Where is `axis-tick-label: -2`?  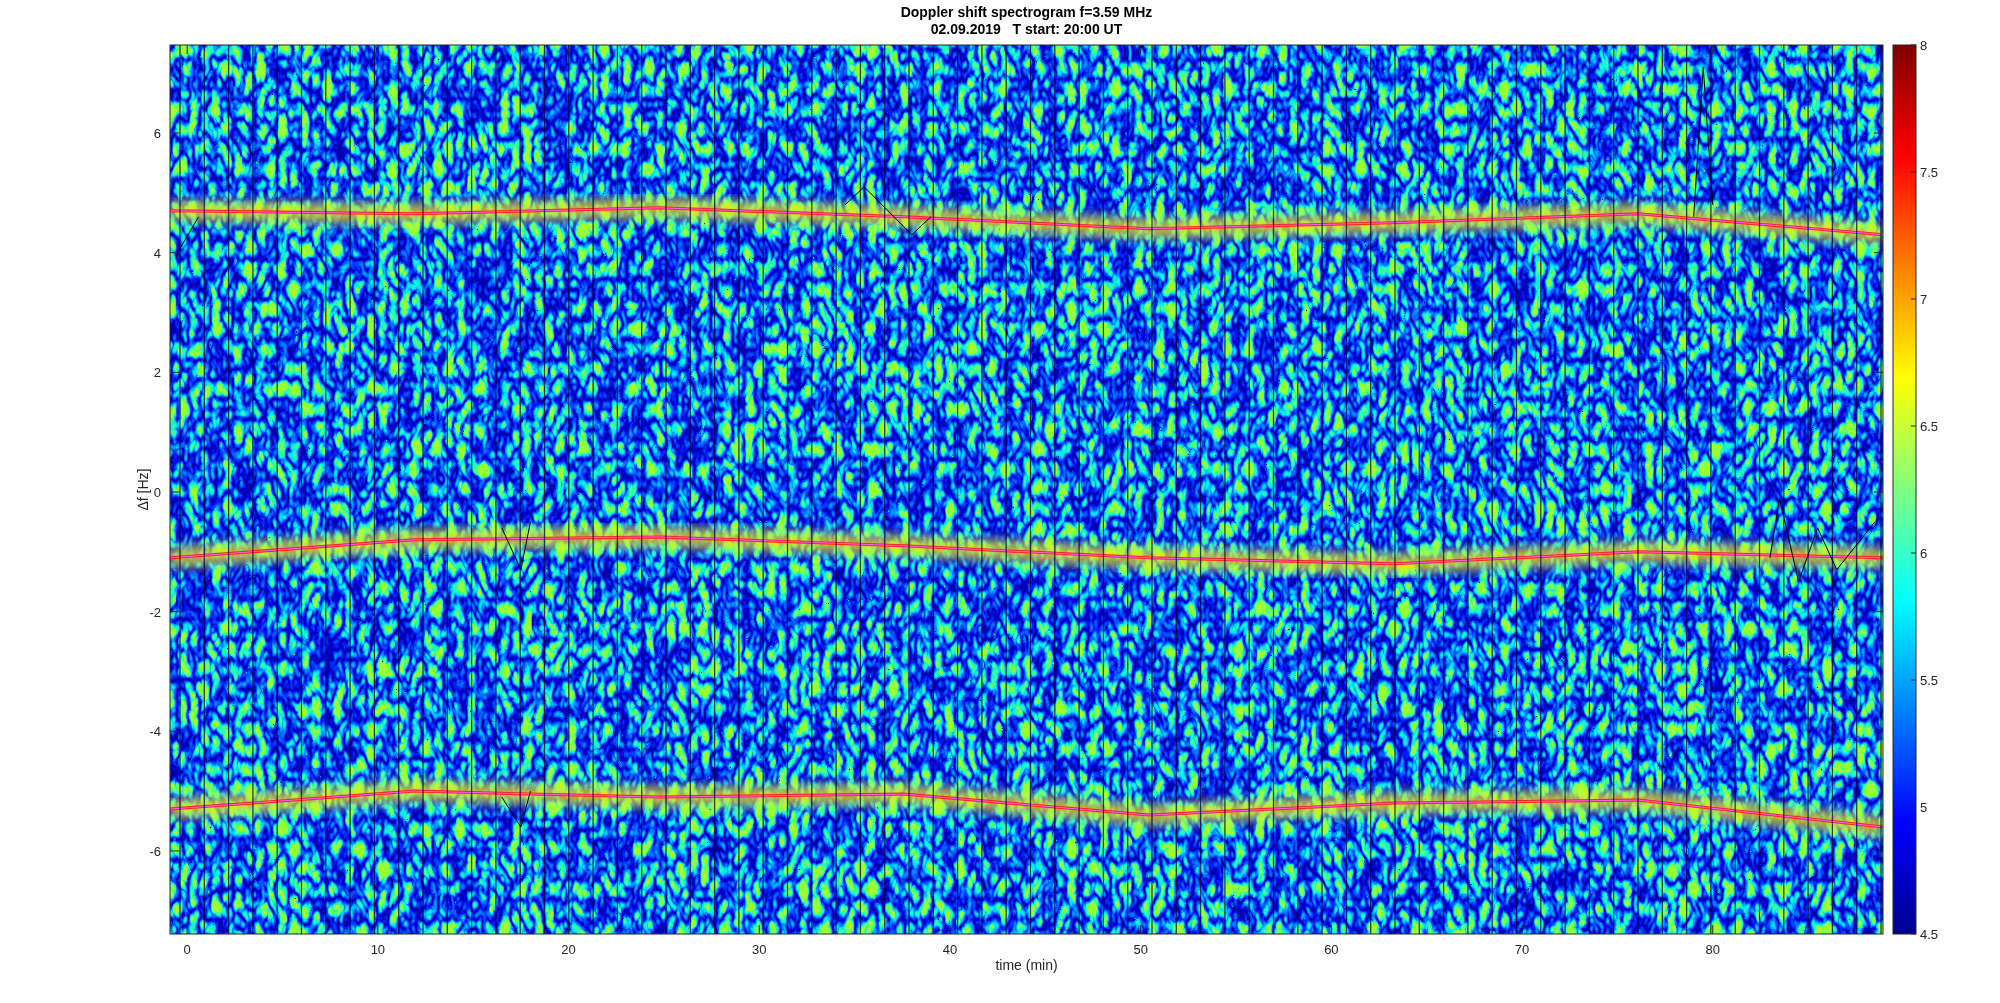
axis-tick-label: -2 is located at coordinates (155, 612).